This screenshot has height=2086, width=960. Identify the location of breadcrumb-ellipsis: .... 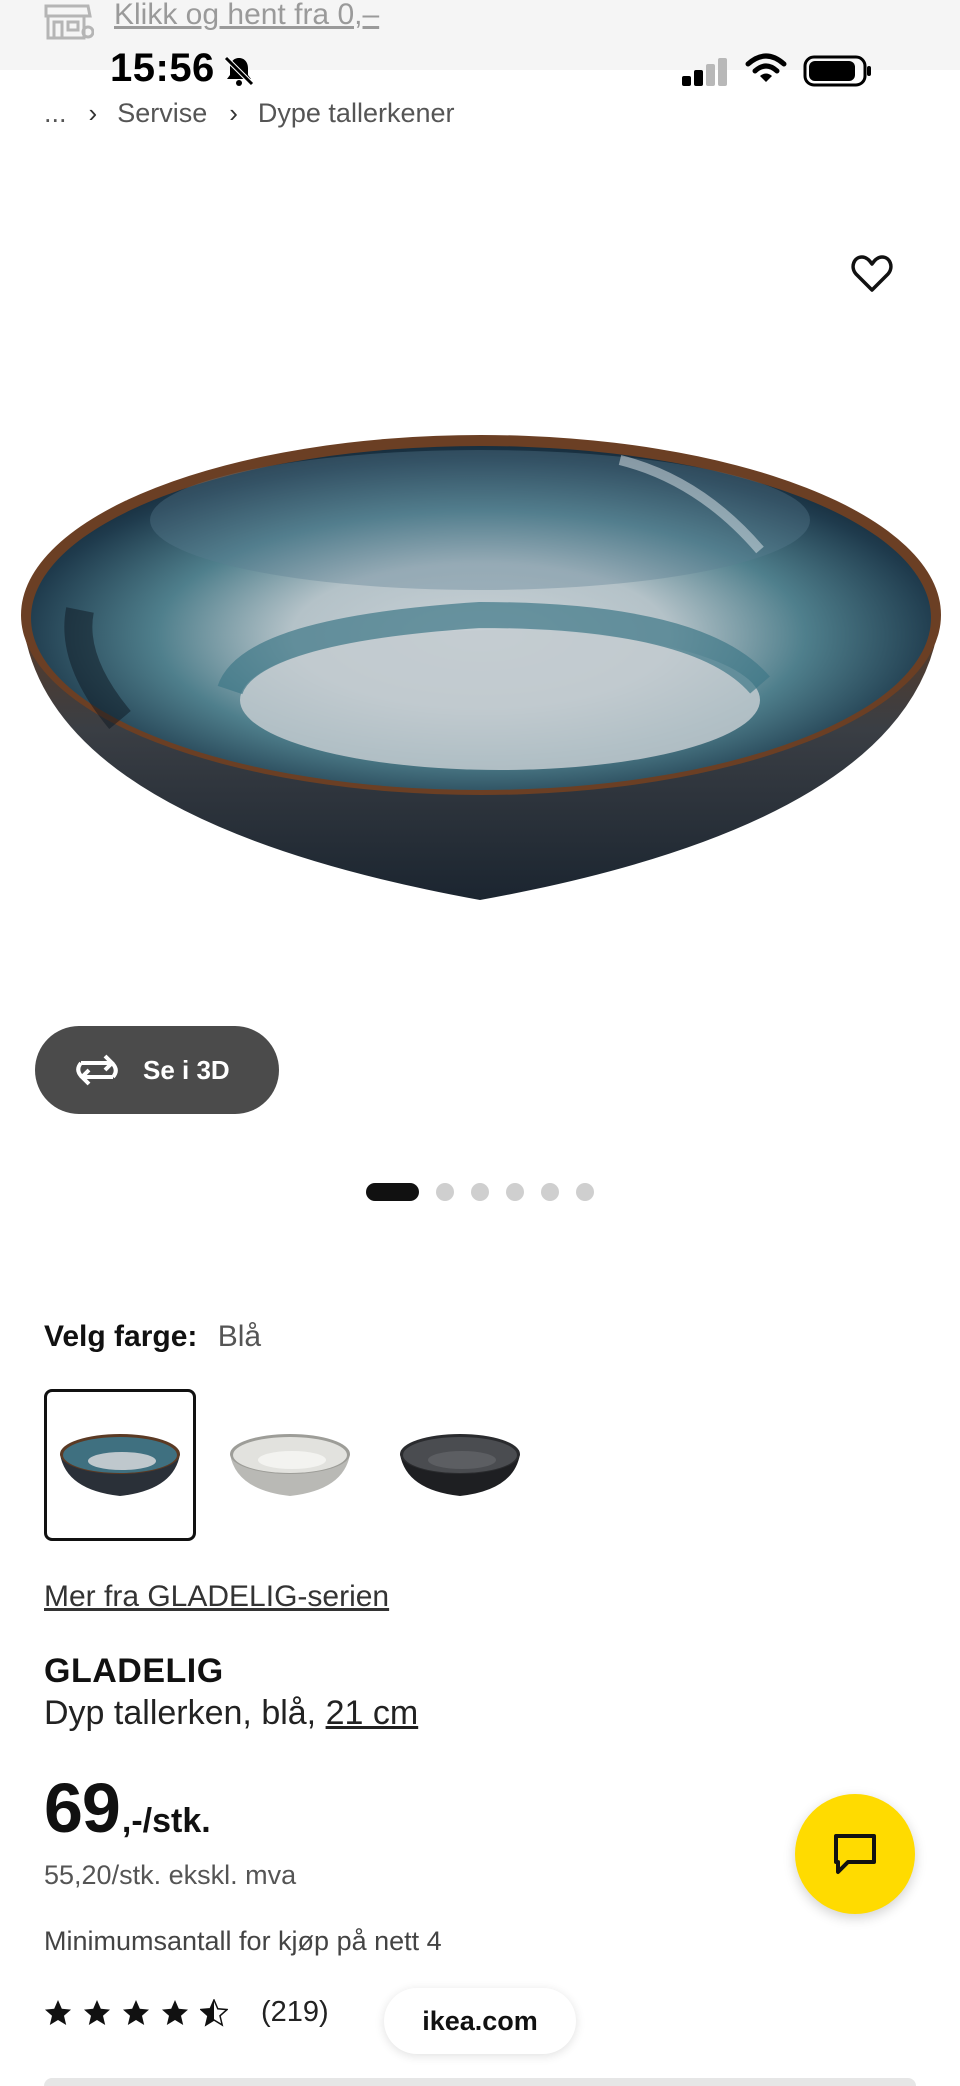
(55, 113).